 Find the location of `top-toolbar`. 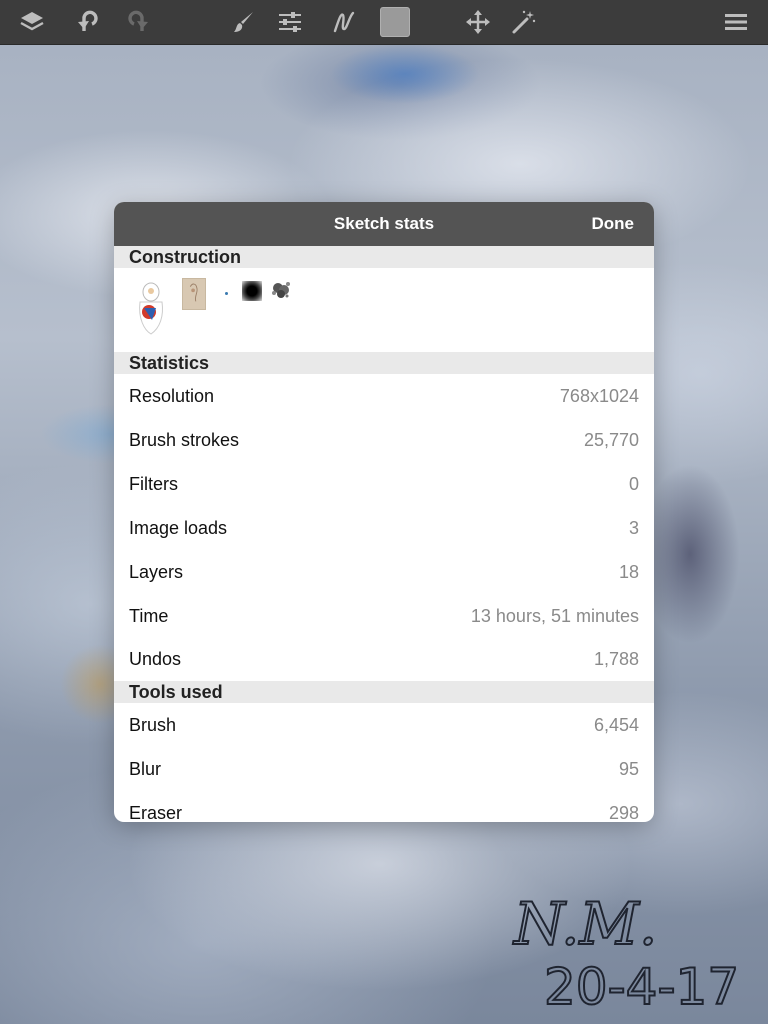

top-toolbar is located at coordinates (384, 22).